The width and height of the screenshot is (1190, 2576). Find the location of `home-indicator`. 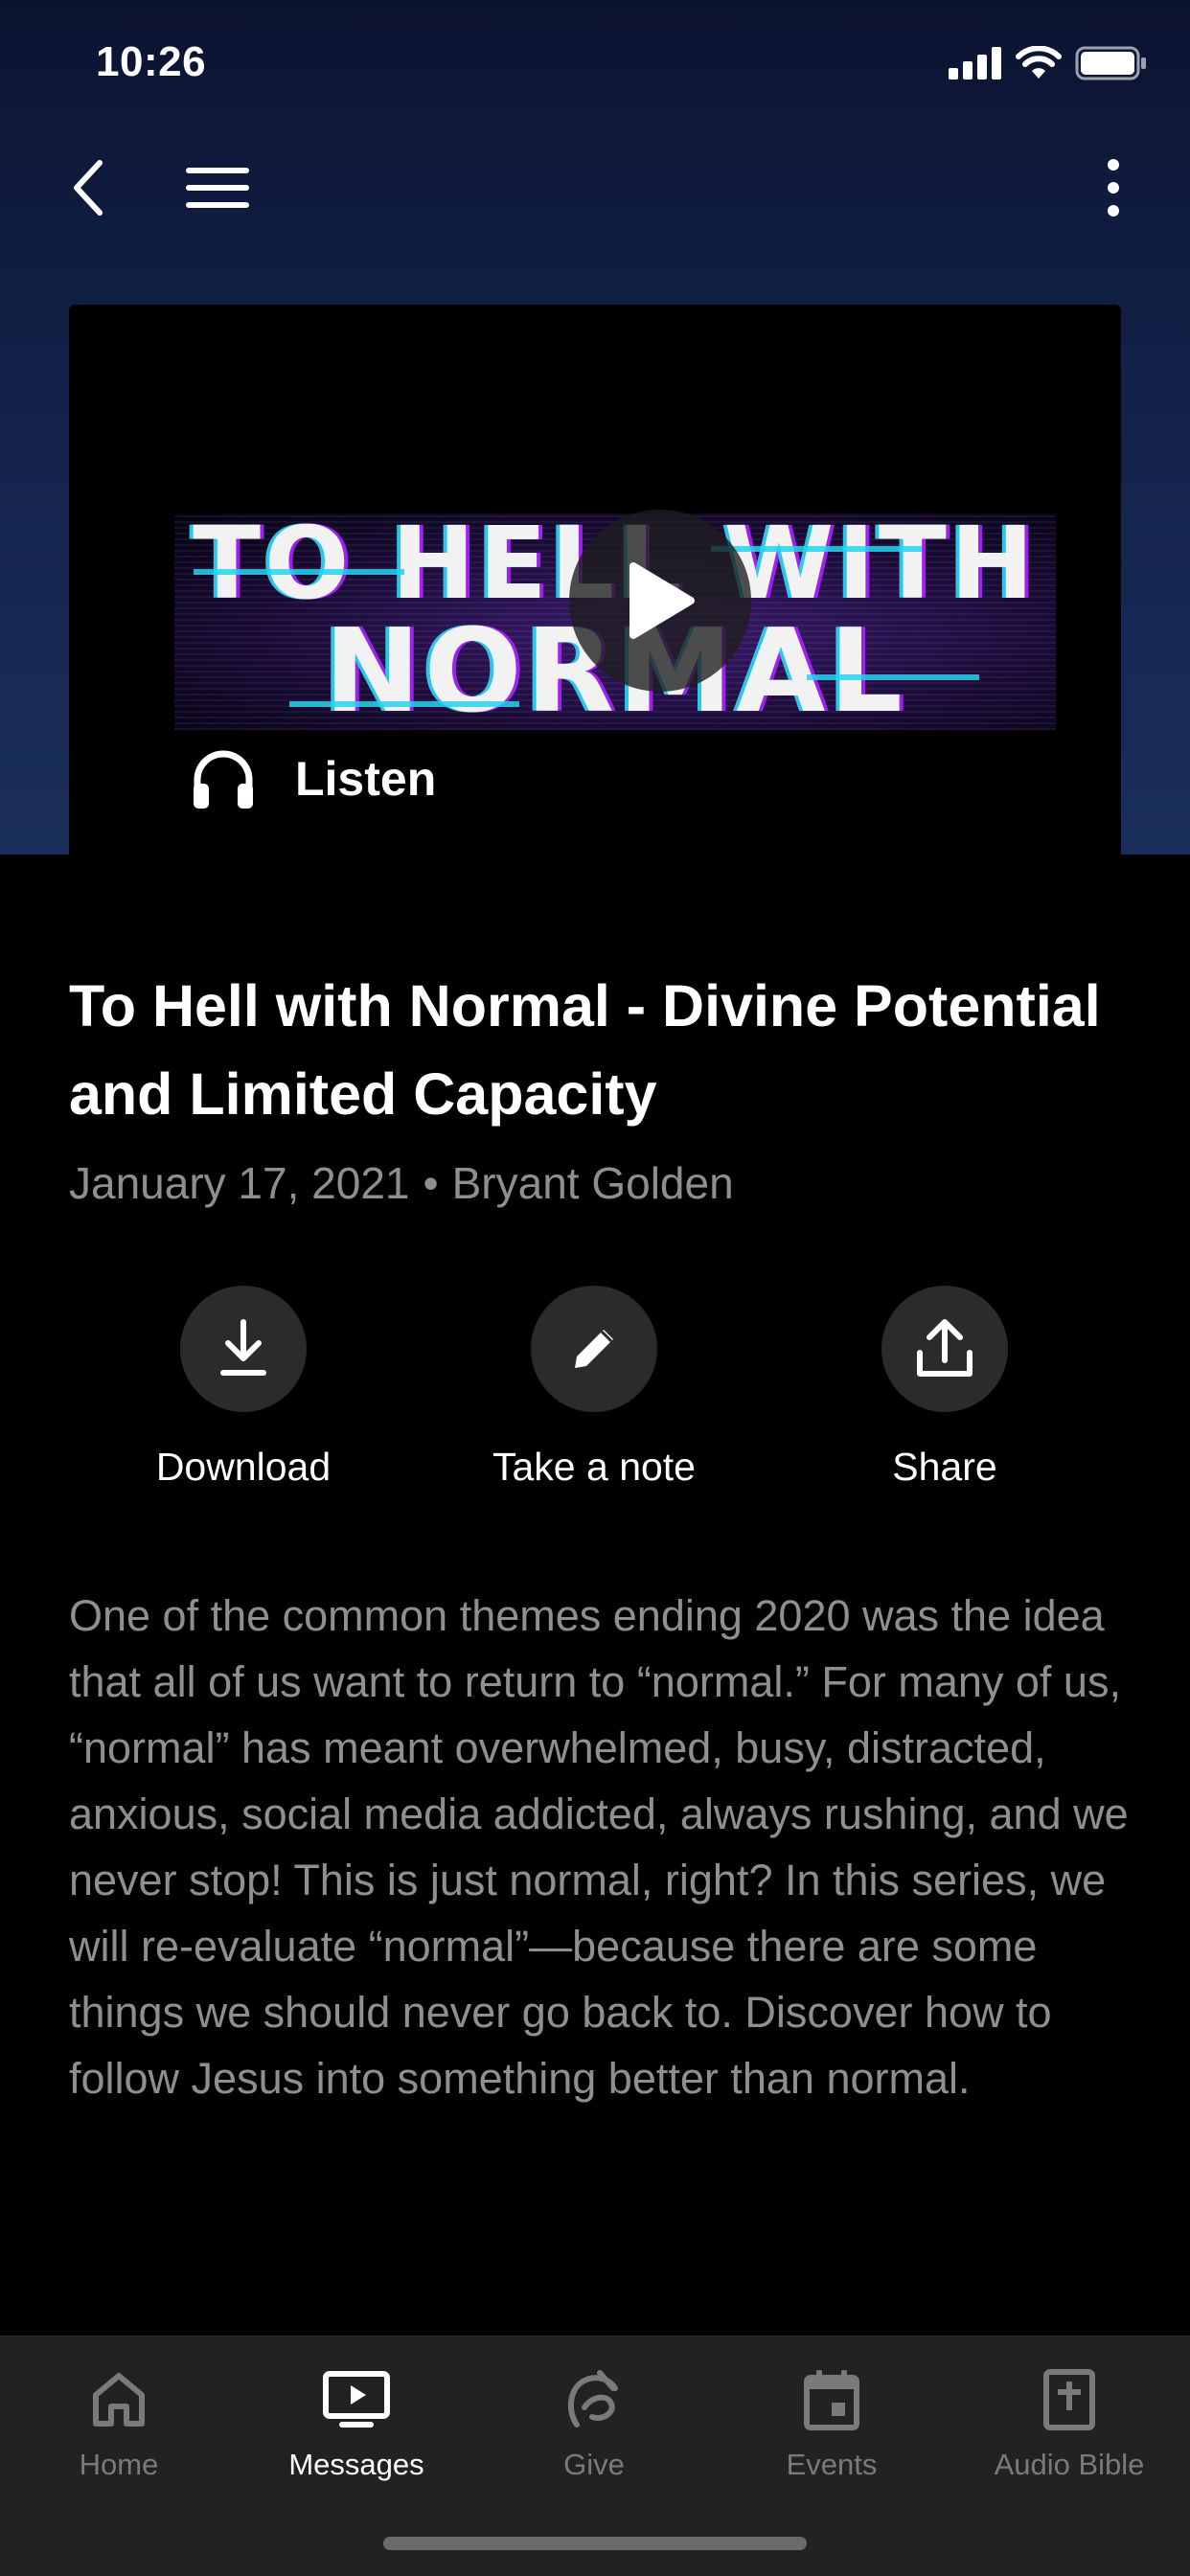

home-indicator is located at coordinates (595, 2543).